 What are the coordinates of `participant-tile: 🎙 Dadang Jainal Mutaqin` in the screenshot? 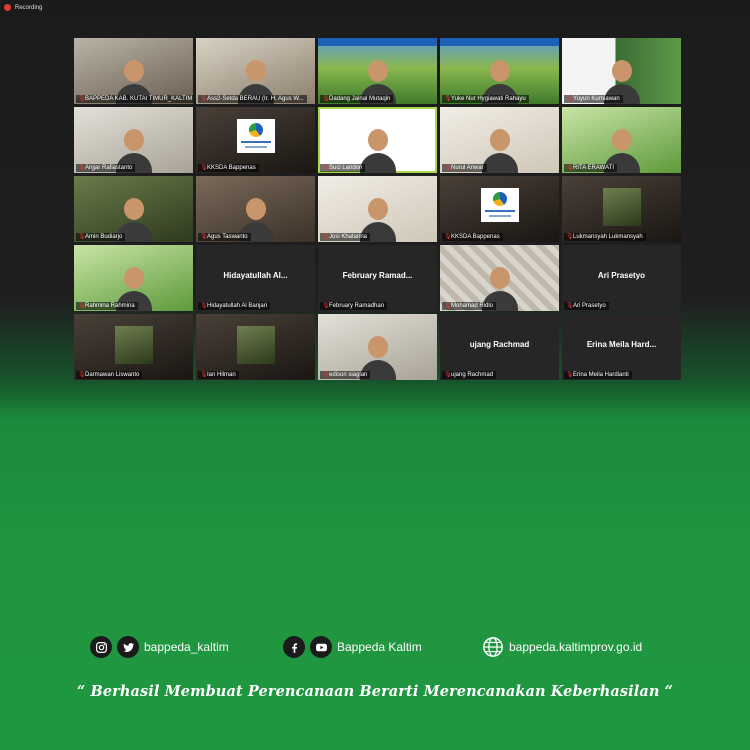 It's located at (377, 71).